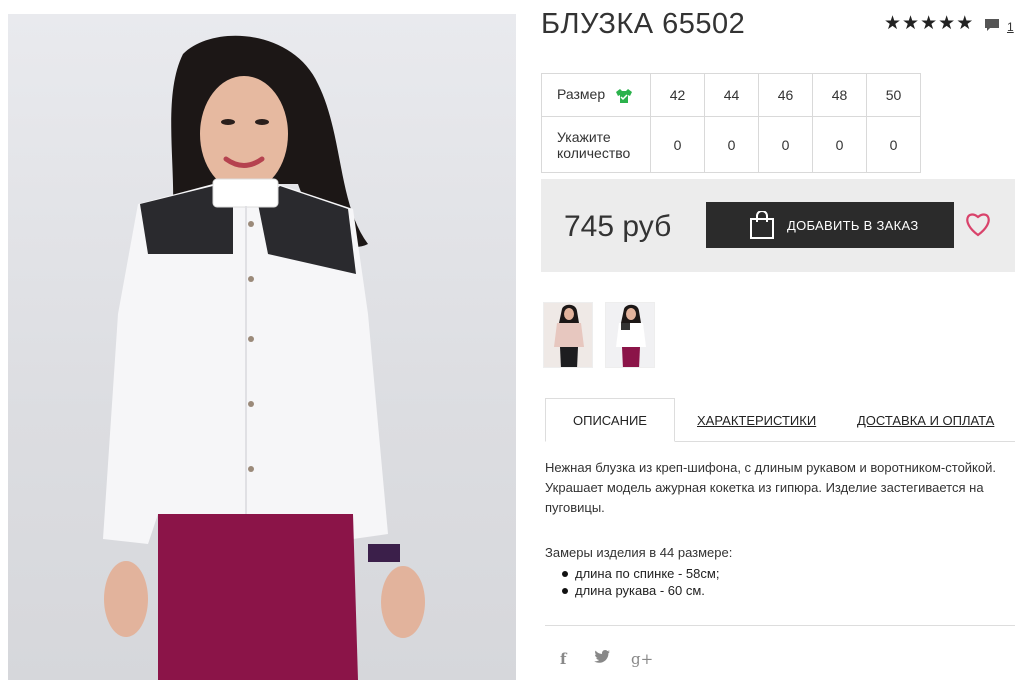  Describe the element at coordinates (643, 24) in the screenshot. I see `product-title: БЛУЗКА 65502` at that location.